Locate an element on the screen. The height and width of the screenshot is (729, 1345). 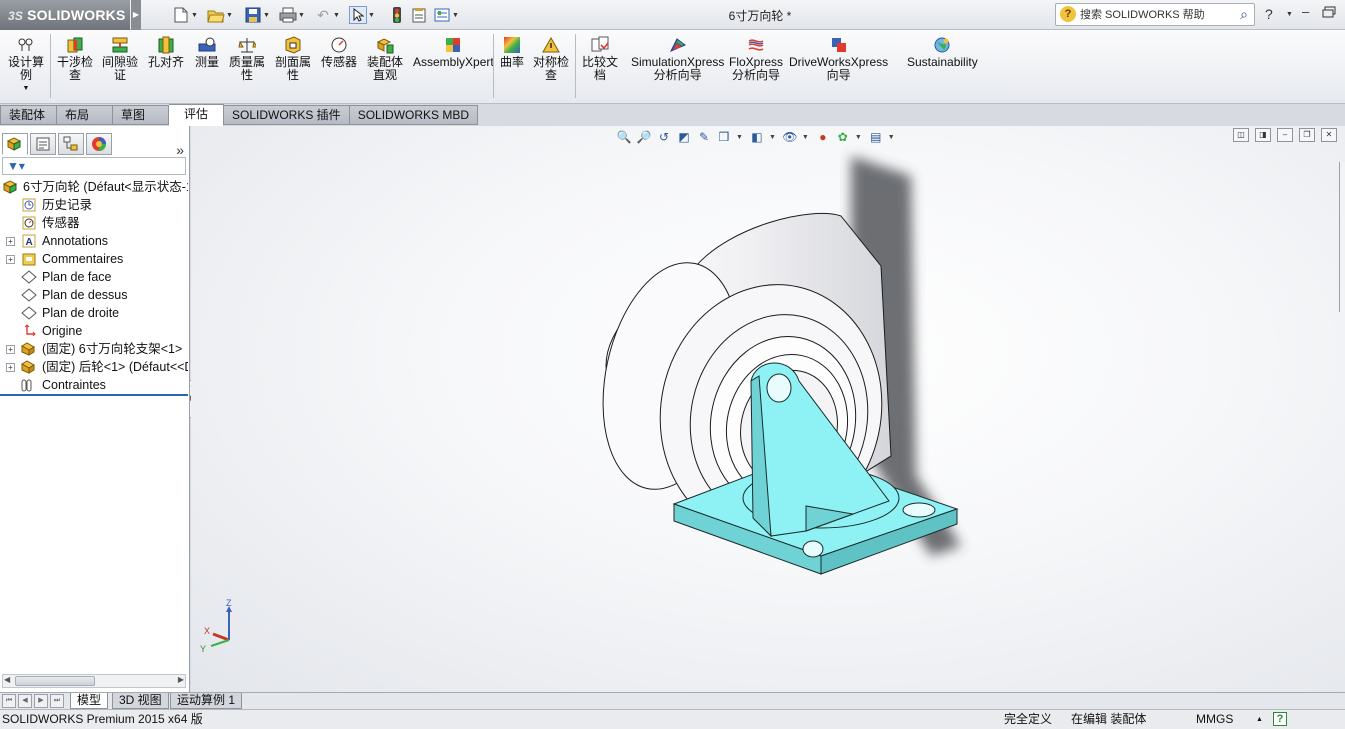
floxpress-button: FloXpress 分析向导 is located at coordinates (756, 58).